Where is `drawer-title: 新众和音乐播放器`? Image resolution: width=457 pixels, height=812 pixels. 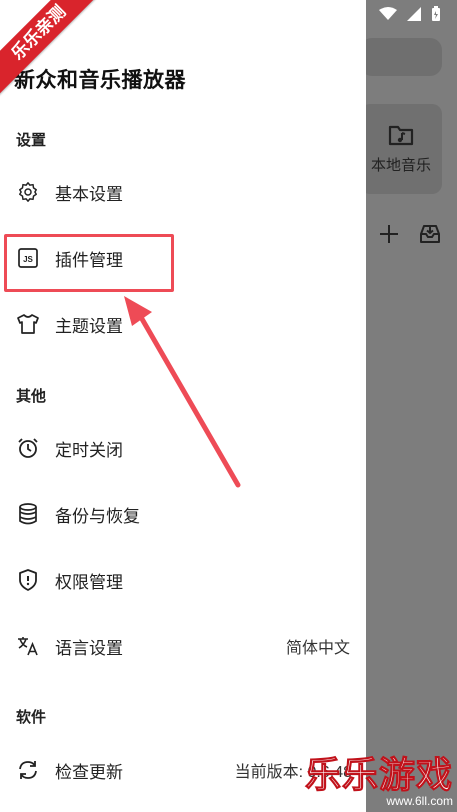 drawer-title: 新众和音乐播放器 is located at coordinates (100, 80).